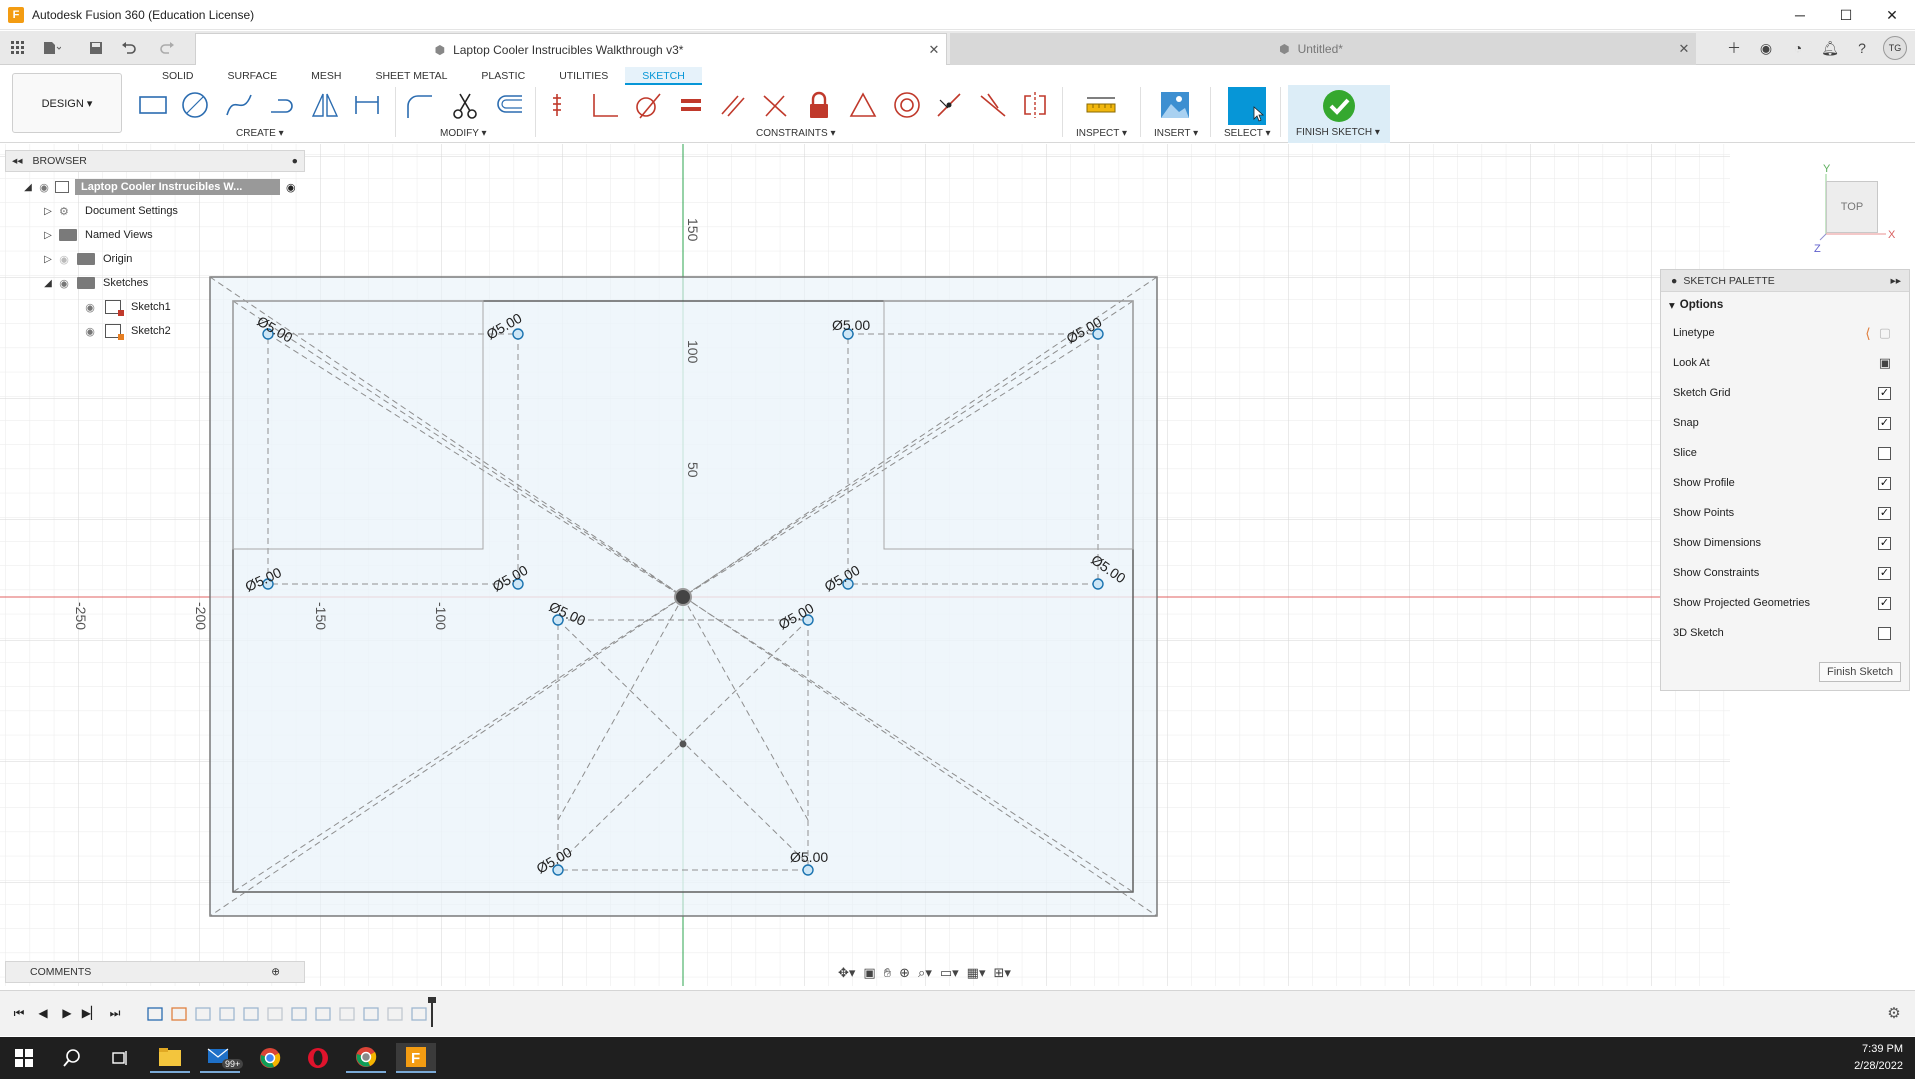  What do you see at coordinates (463, 133) in the screenshot?
I see `modify-group-label: MODIFY ▾` at bounding box center [463, 133].